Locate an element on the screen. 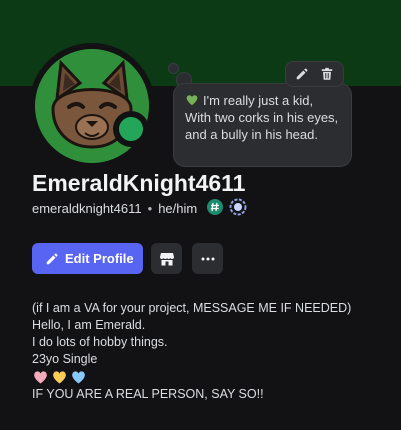  shop-button is located at coordinates (166, 258).